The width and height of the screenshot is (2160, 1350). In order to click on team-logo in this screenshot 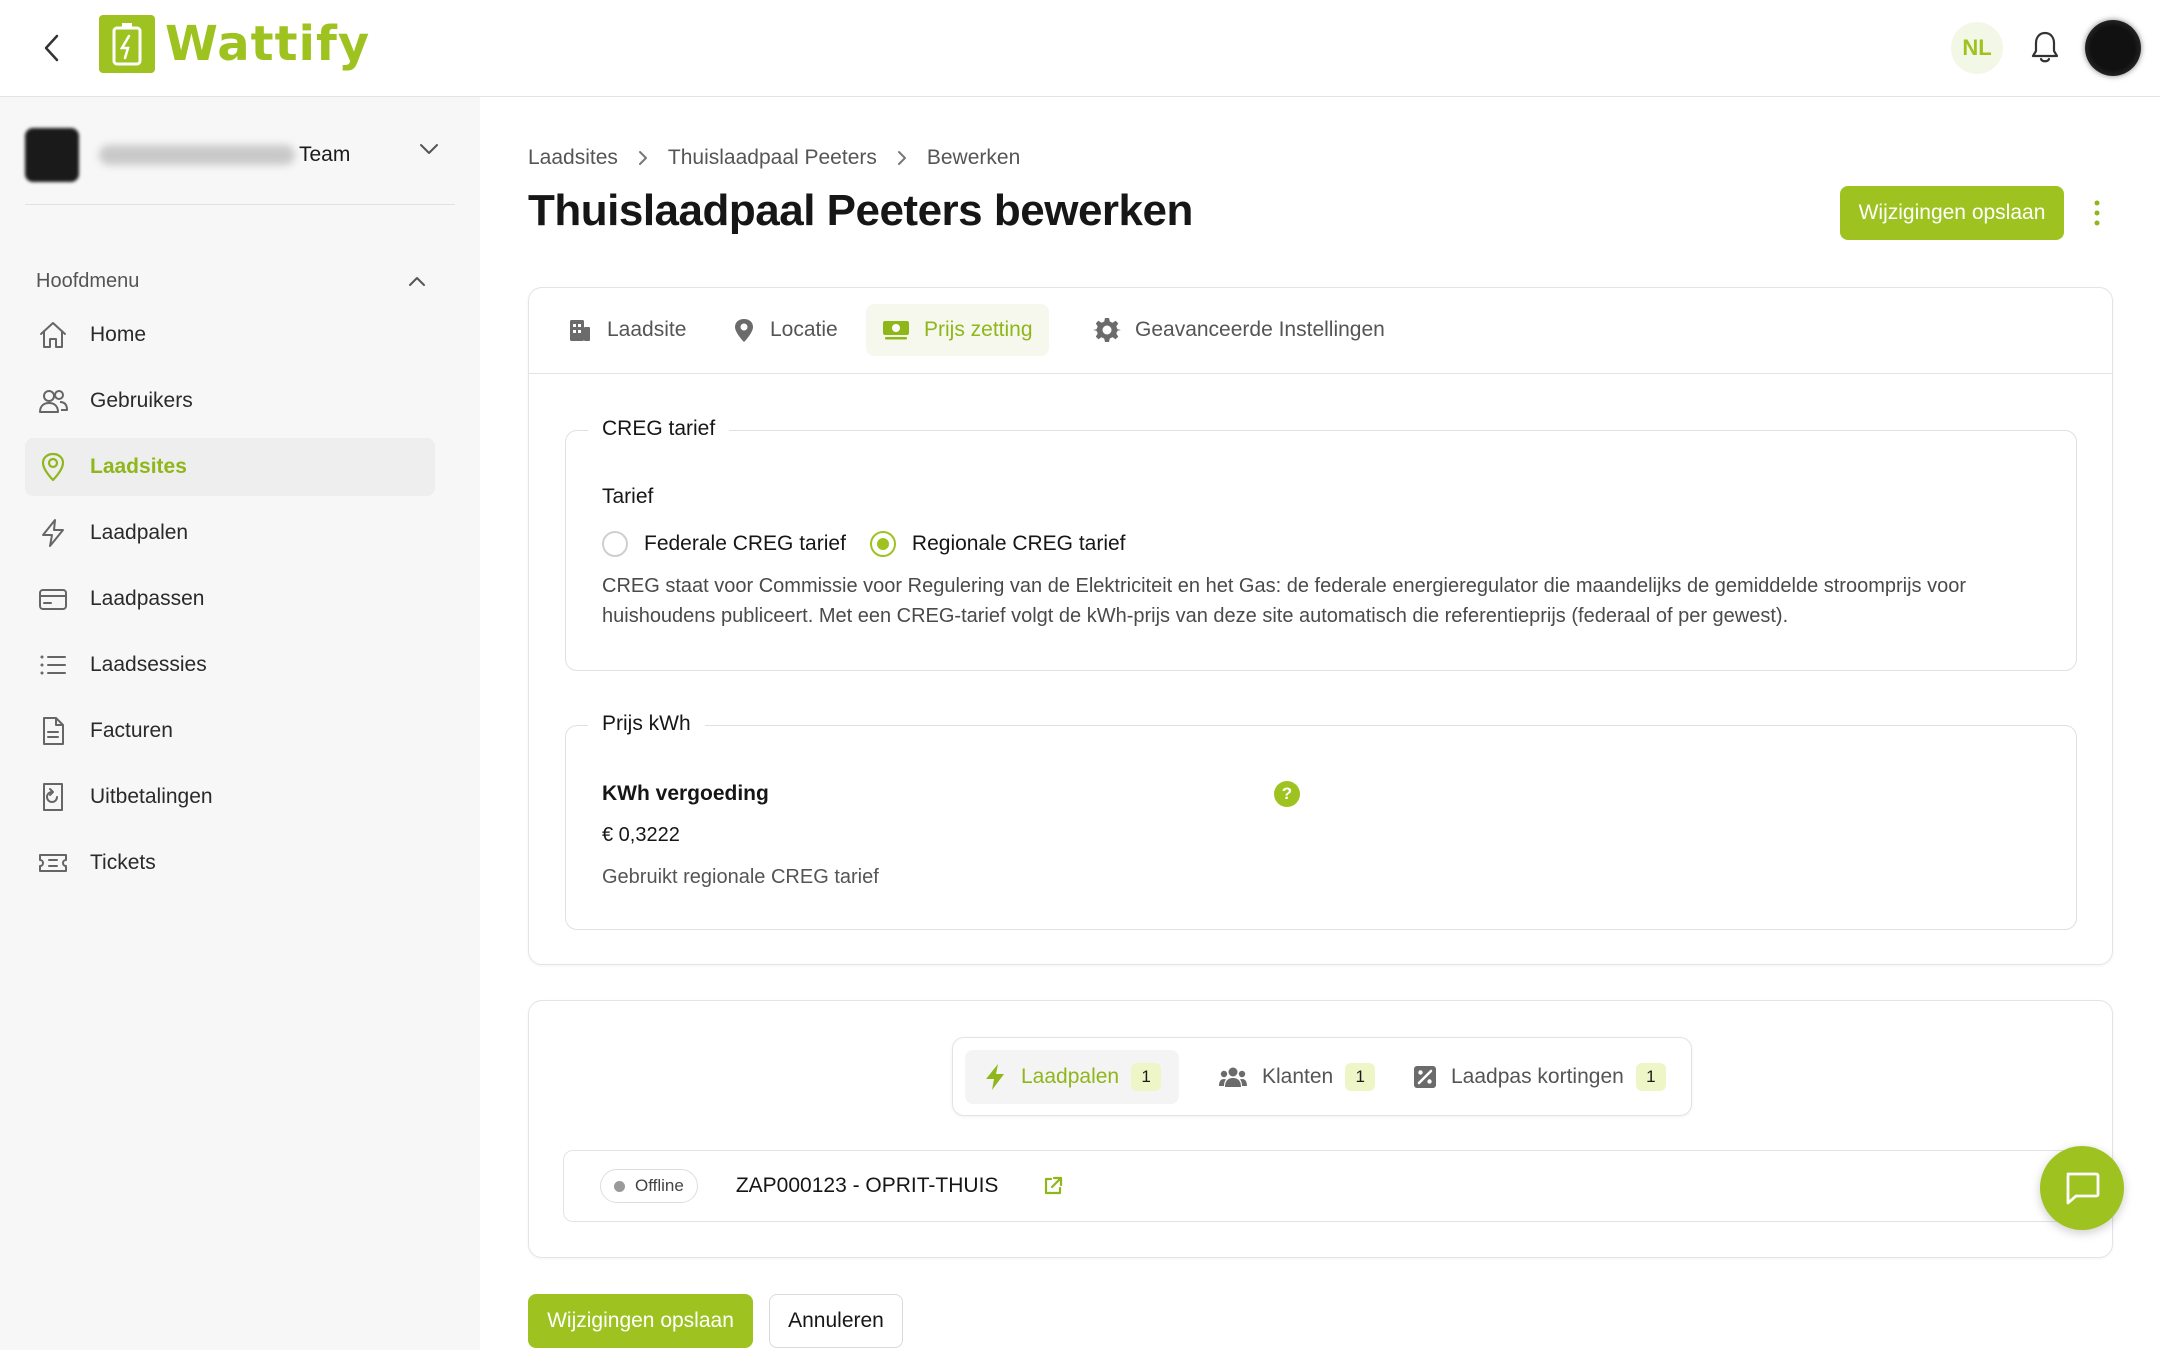, I will do `click(52, 155)`.